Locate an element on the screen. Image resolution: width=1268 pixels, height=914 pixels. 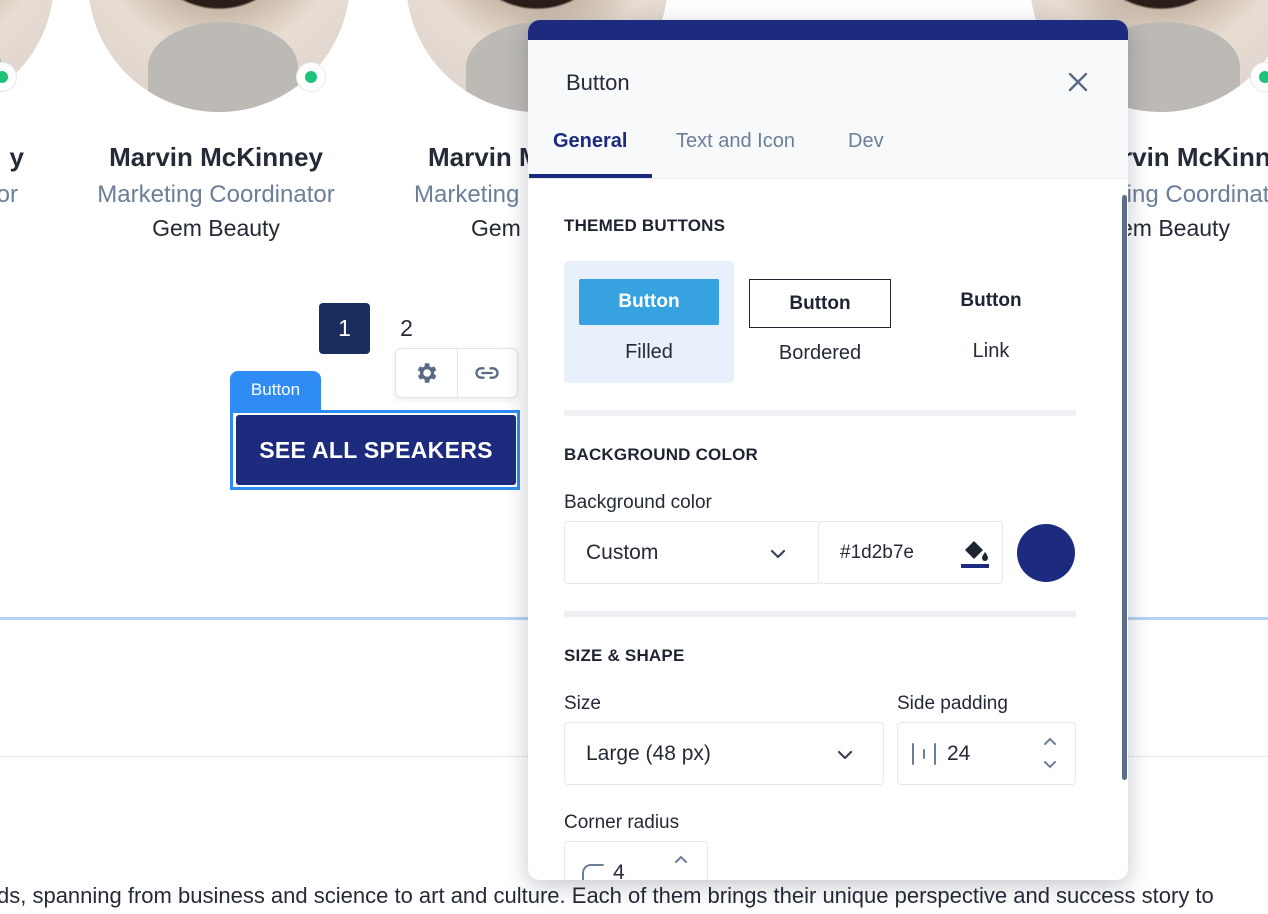
link-icon is located at coordinates (487, 373).